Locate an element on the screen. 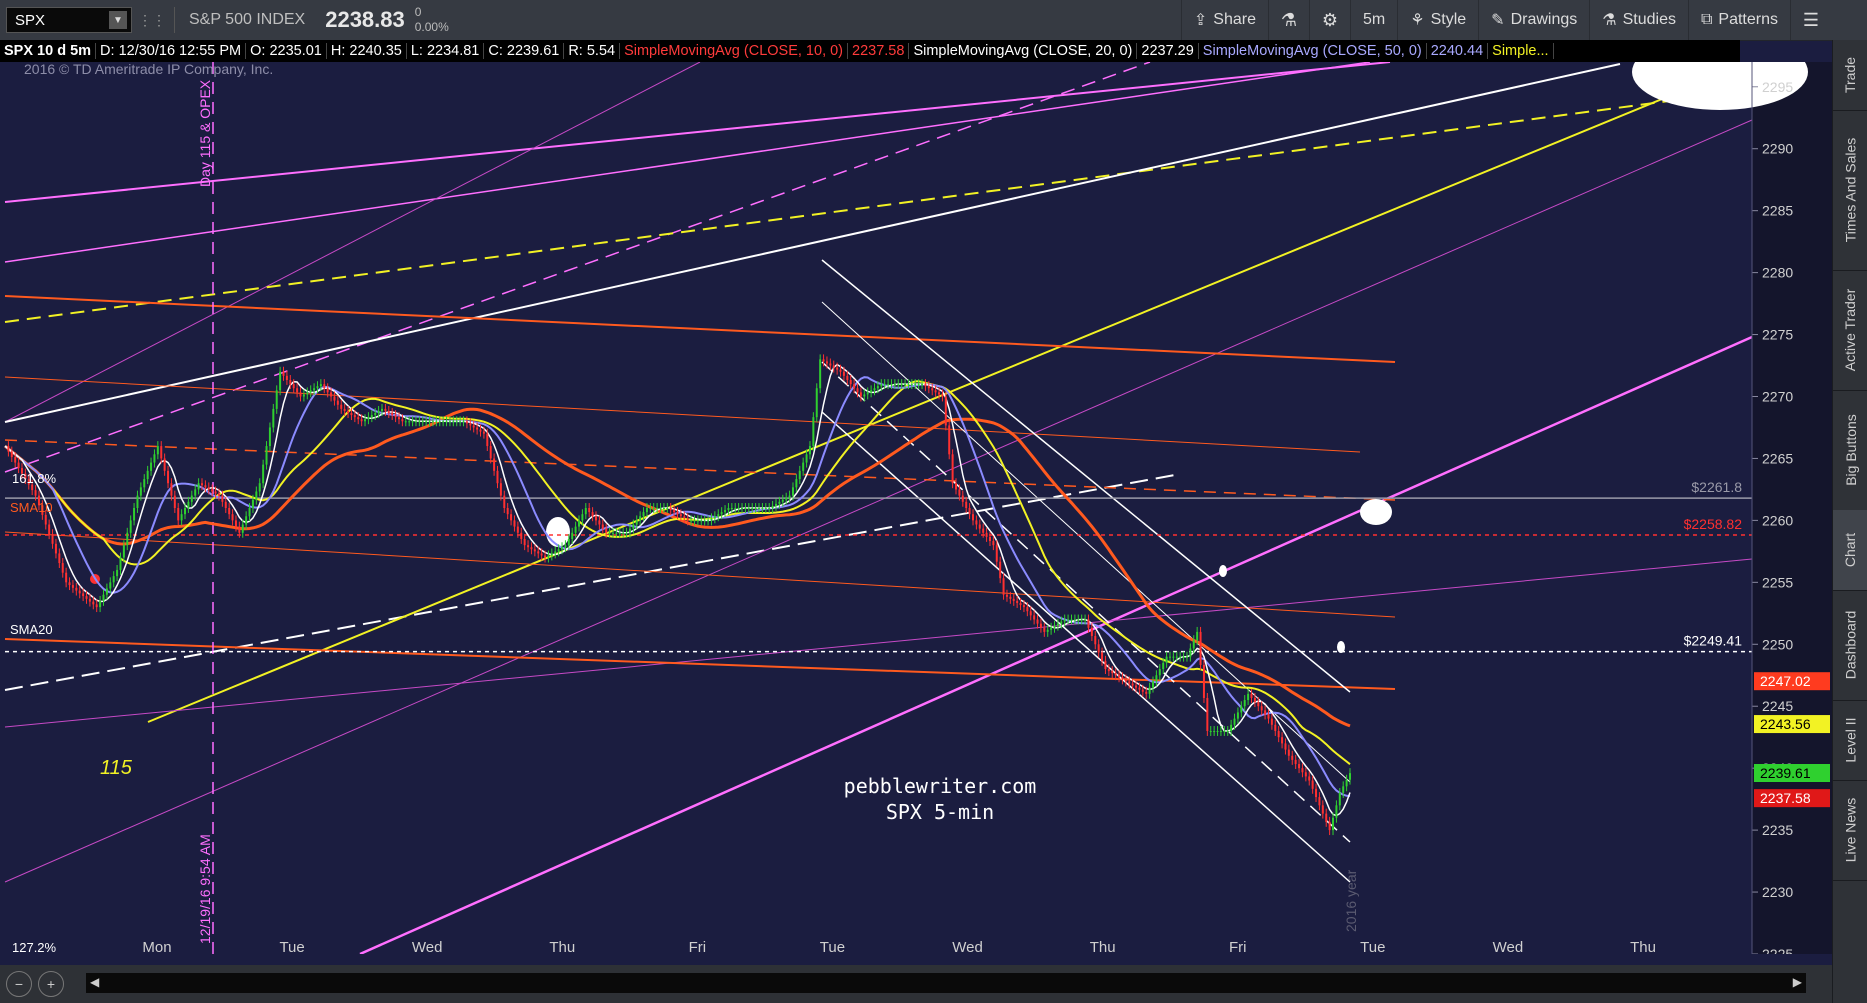  tab-live-news: Live News is located at coordinates (1850, 830).